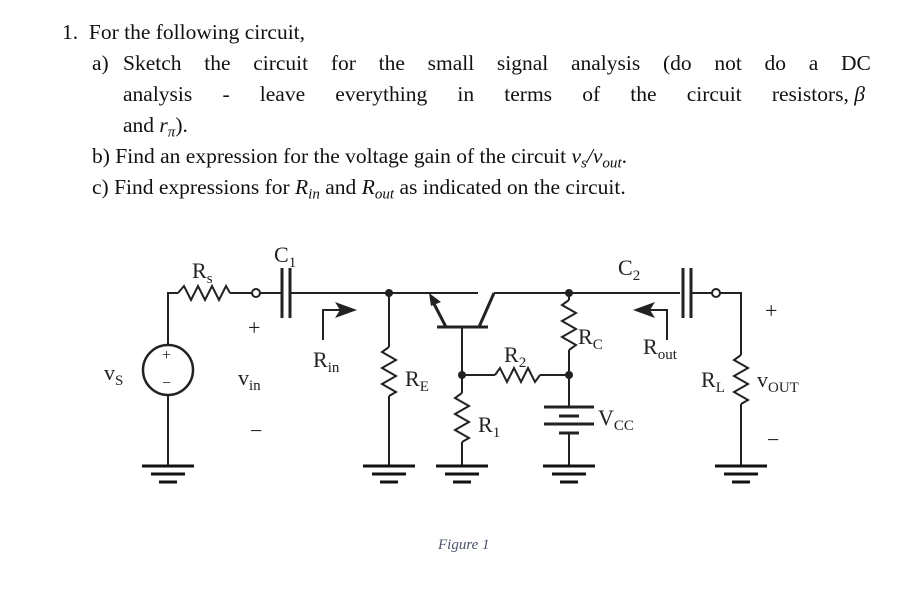 The width and height of the screenshot is (898, 604). What do you see at coordinates (616, 419) in the screenshot?
I see `label-vcc: VCC` at bounding box center [616, 419].